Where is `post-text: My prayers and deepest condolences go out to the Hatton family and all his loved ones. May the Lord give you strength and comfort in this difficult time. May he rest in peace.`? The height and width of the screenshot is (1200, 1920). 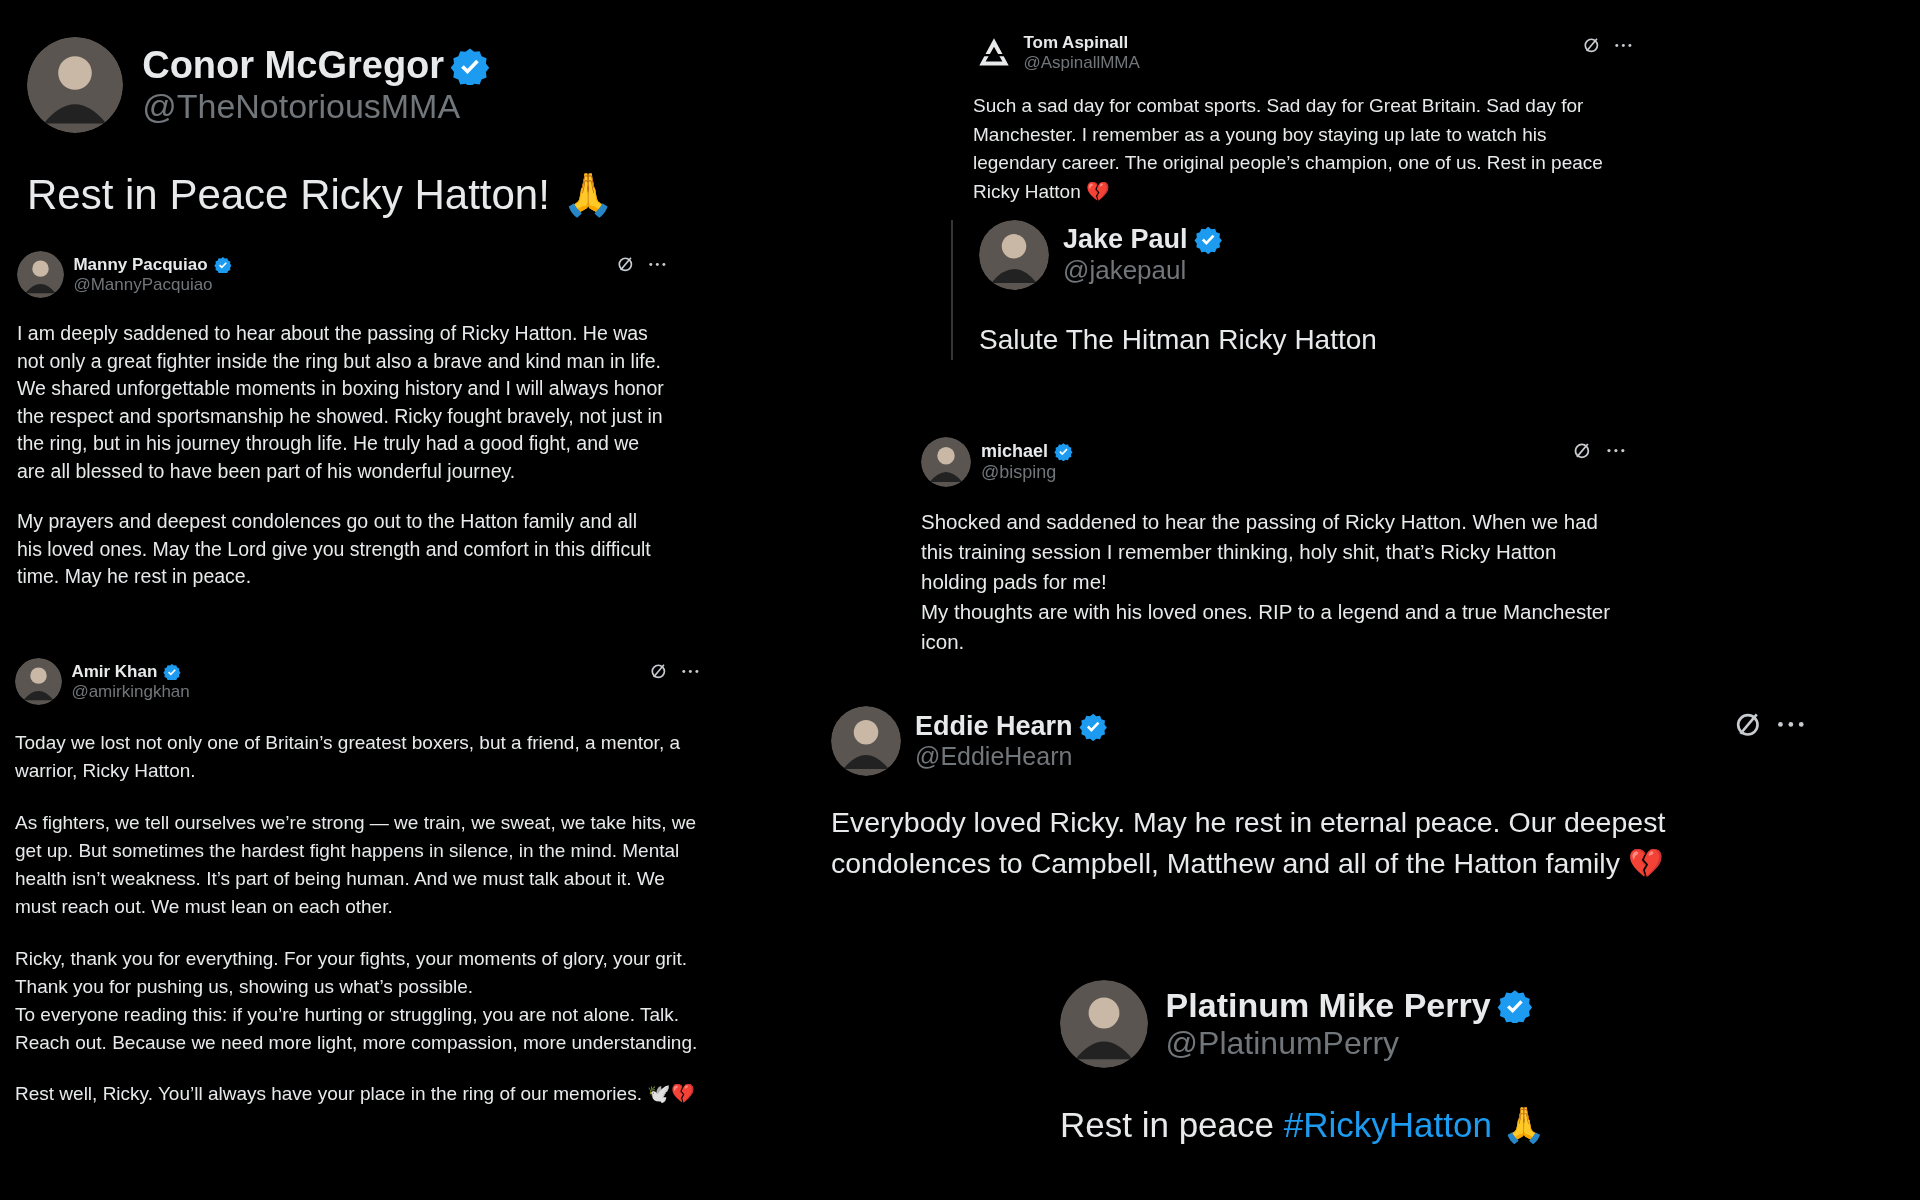
post-text: My prayers and deepest condolences go out to the Hatton family and all his loved ones. May the Lord give you strength and comfort in this difficult time. May he rest in peace. is located at coordinates (334, 549).